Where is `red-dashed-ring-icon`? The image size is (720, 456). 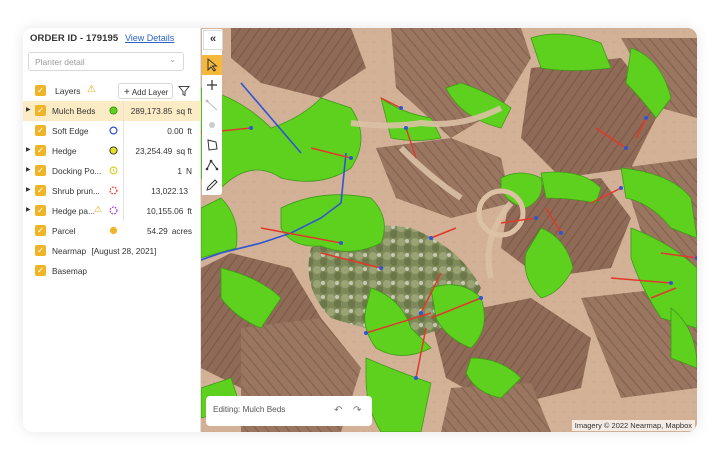
red-dashed-ring-icon is located at coordinates (113, 190).